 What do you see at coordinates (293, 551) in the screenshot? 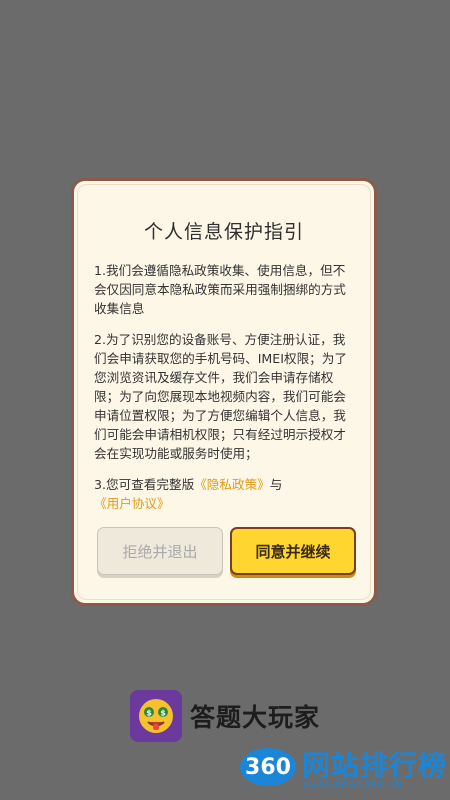
I see `agree-and-continue-button: 同意并继续` at bounding box center [293, 551].